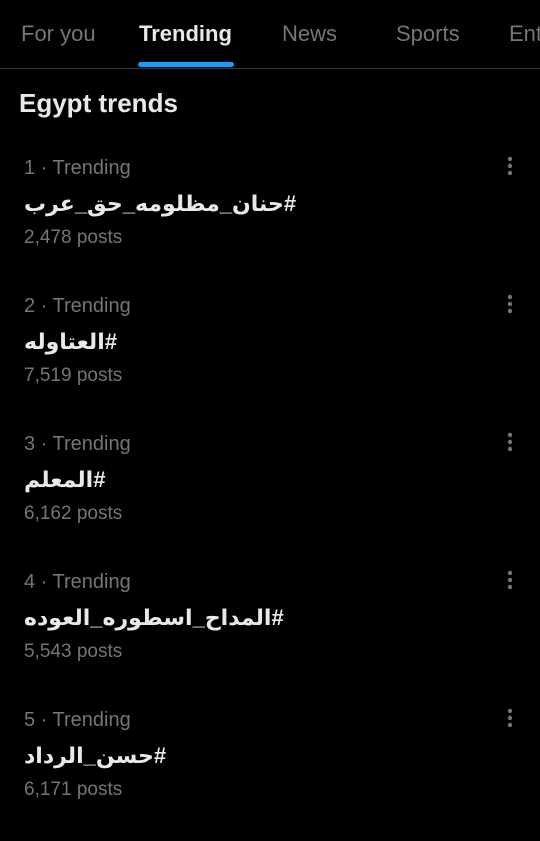 The height and width of the screenshot is (841, 540). What do you see at coordinates (524, 34) in the screenshot?
I see `tab-entertainment: Ent` at bounding box center [524, 34].